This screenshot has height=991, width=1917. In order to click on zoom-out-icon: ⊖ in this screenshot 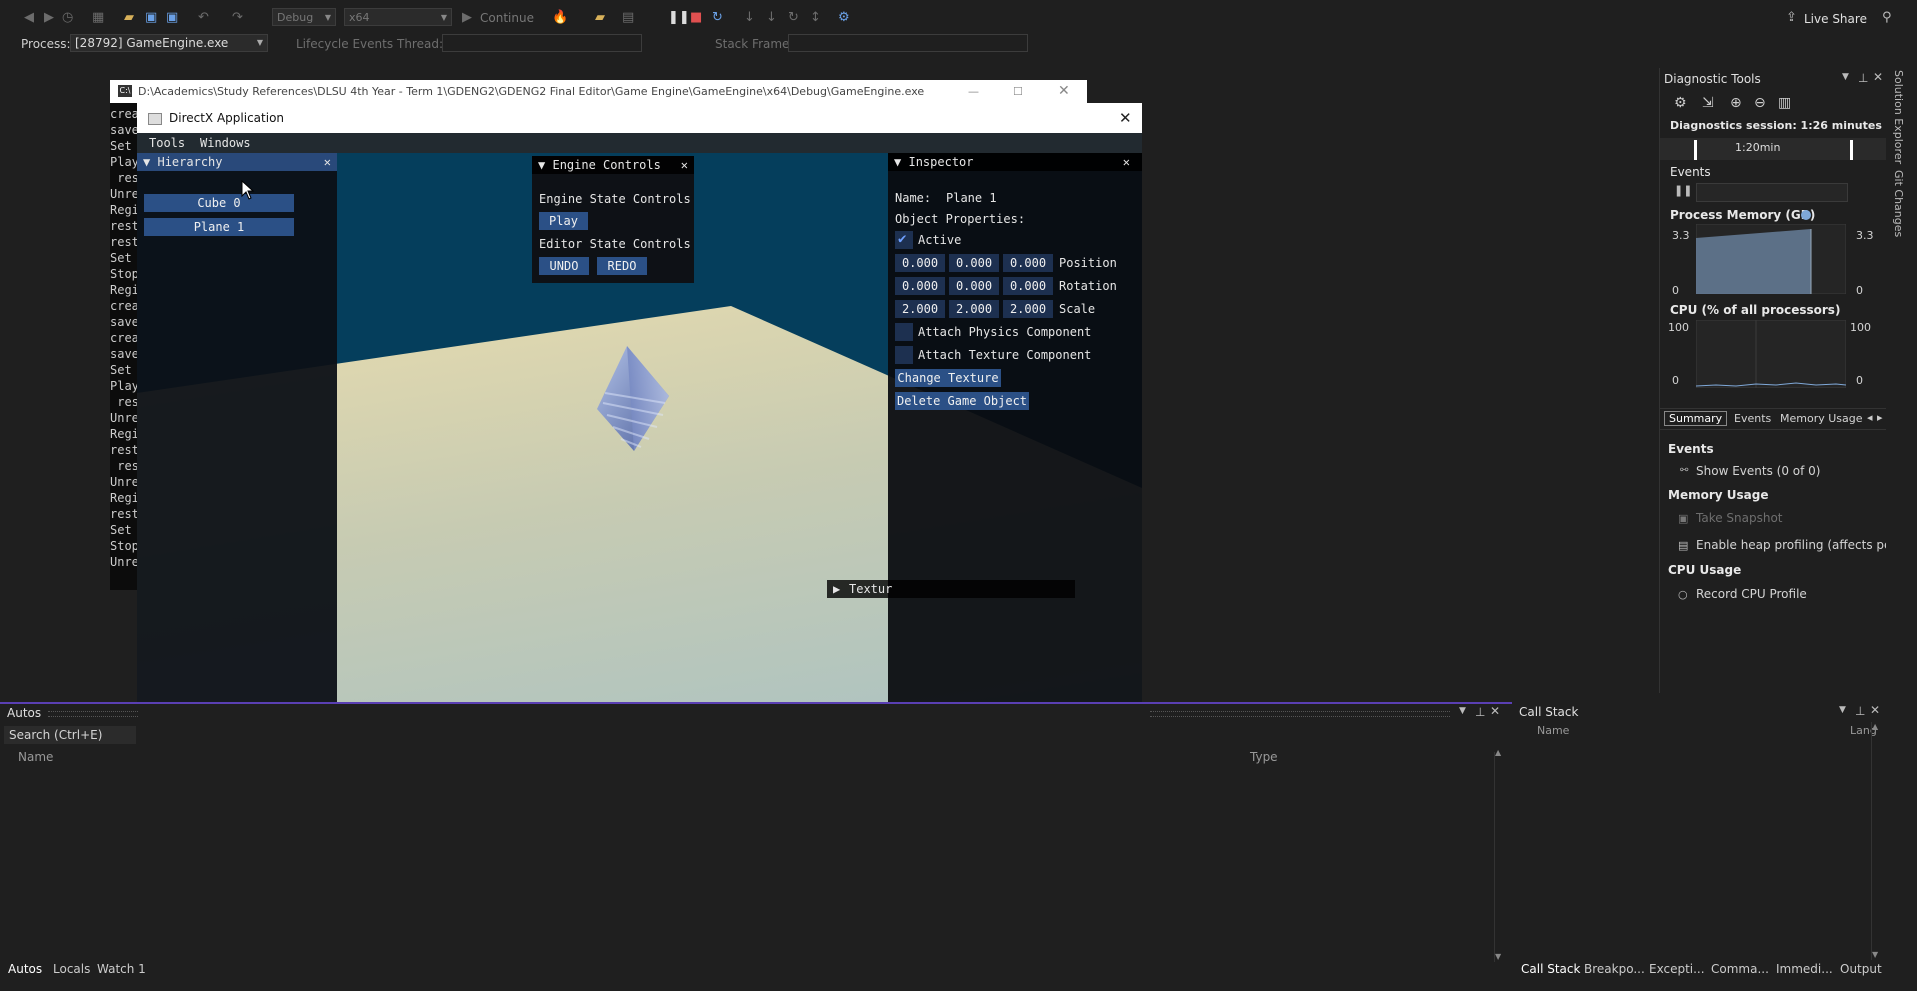, I will do `click(1760, 103)`.